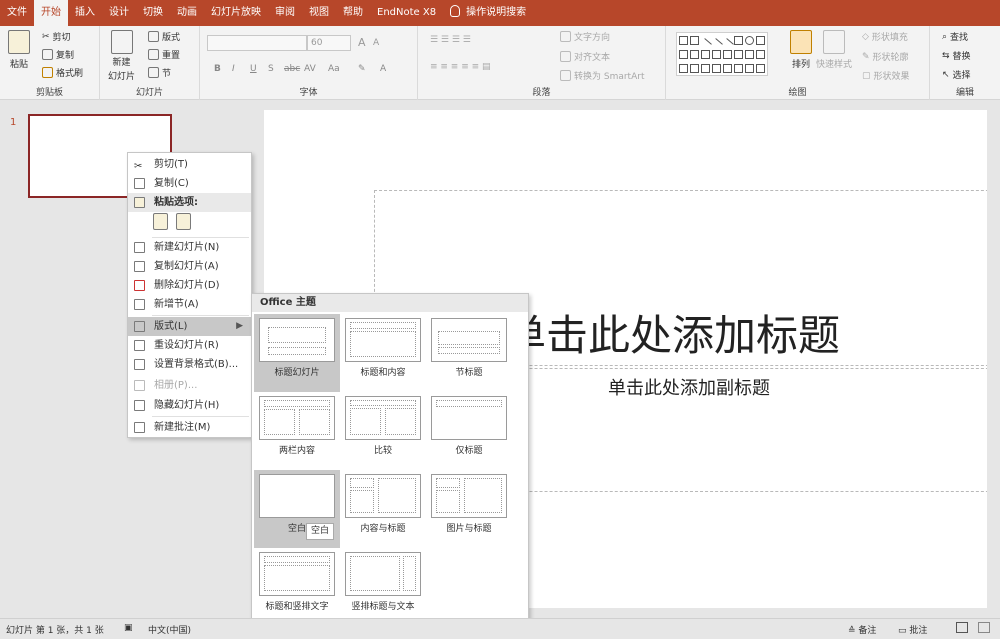 This screenshot has width=1000, height=639. Describe the element at coordinates (722, 54) in the screenshot. I see `shapes-gallery` at that location.